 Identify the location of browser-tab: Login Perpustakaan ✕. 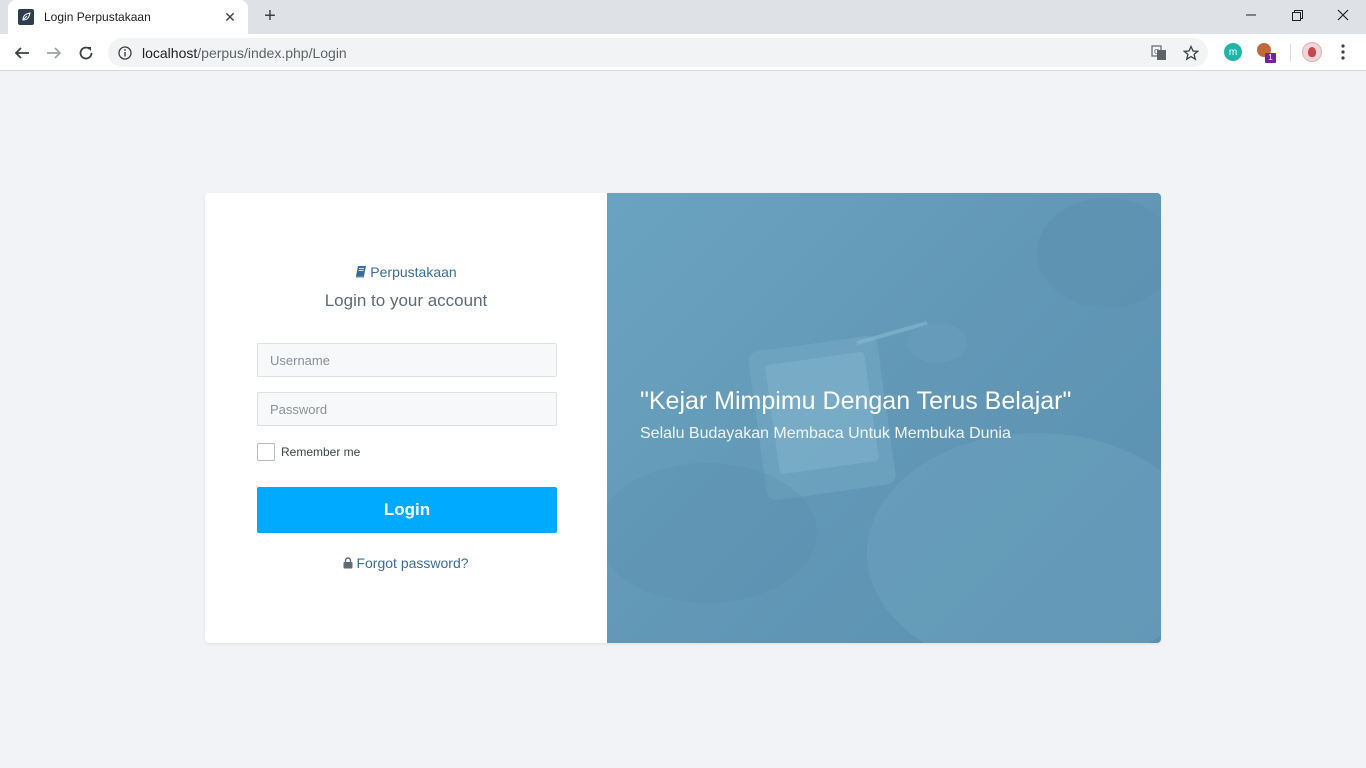
(128, 17).